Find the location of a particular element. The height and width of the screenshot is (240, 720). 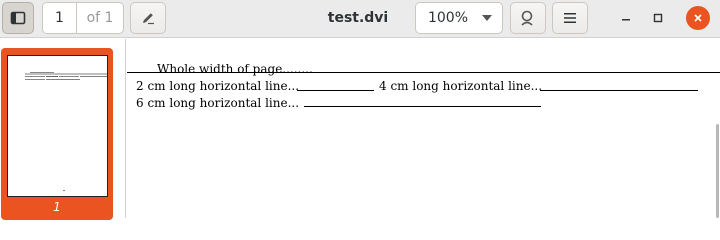

close-button is located at coordinates (698, 18).